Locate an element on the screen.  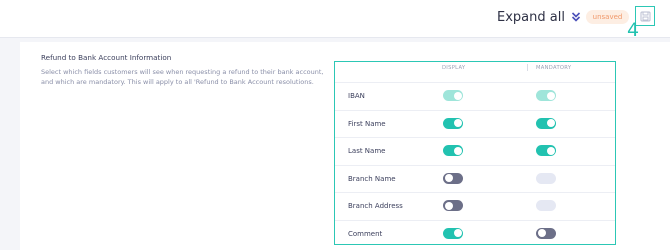
section-title: Refund to Bank Account Information is located at coordinates (106, 57).